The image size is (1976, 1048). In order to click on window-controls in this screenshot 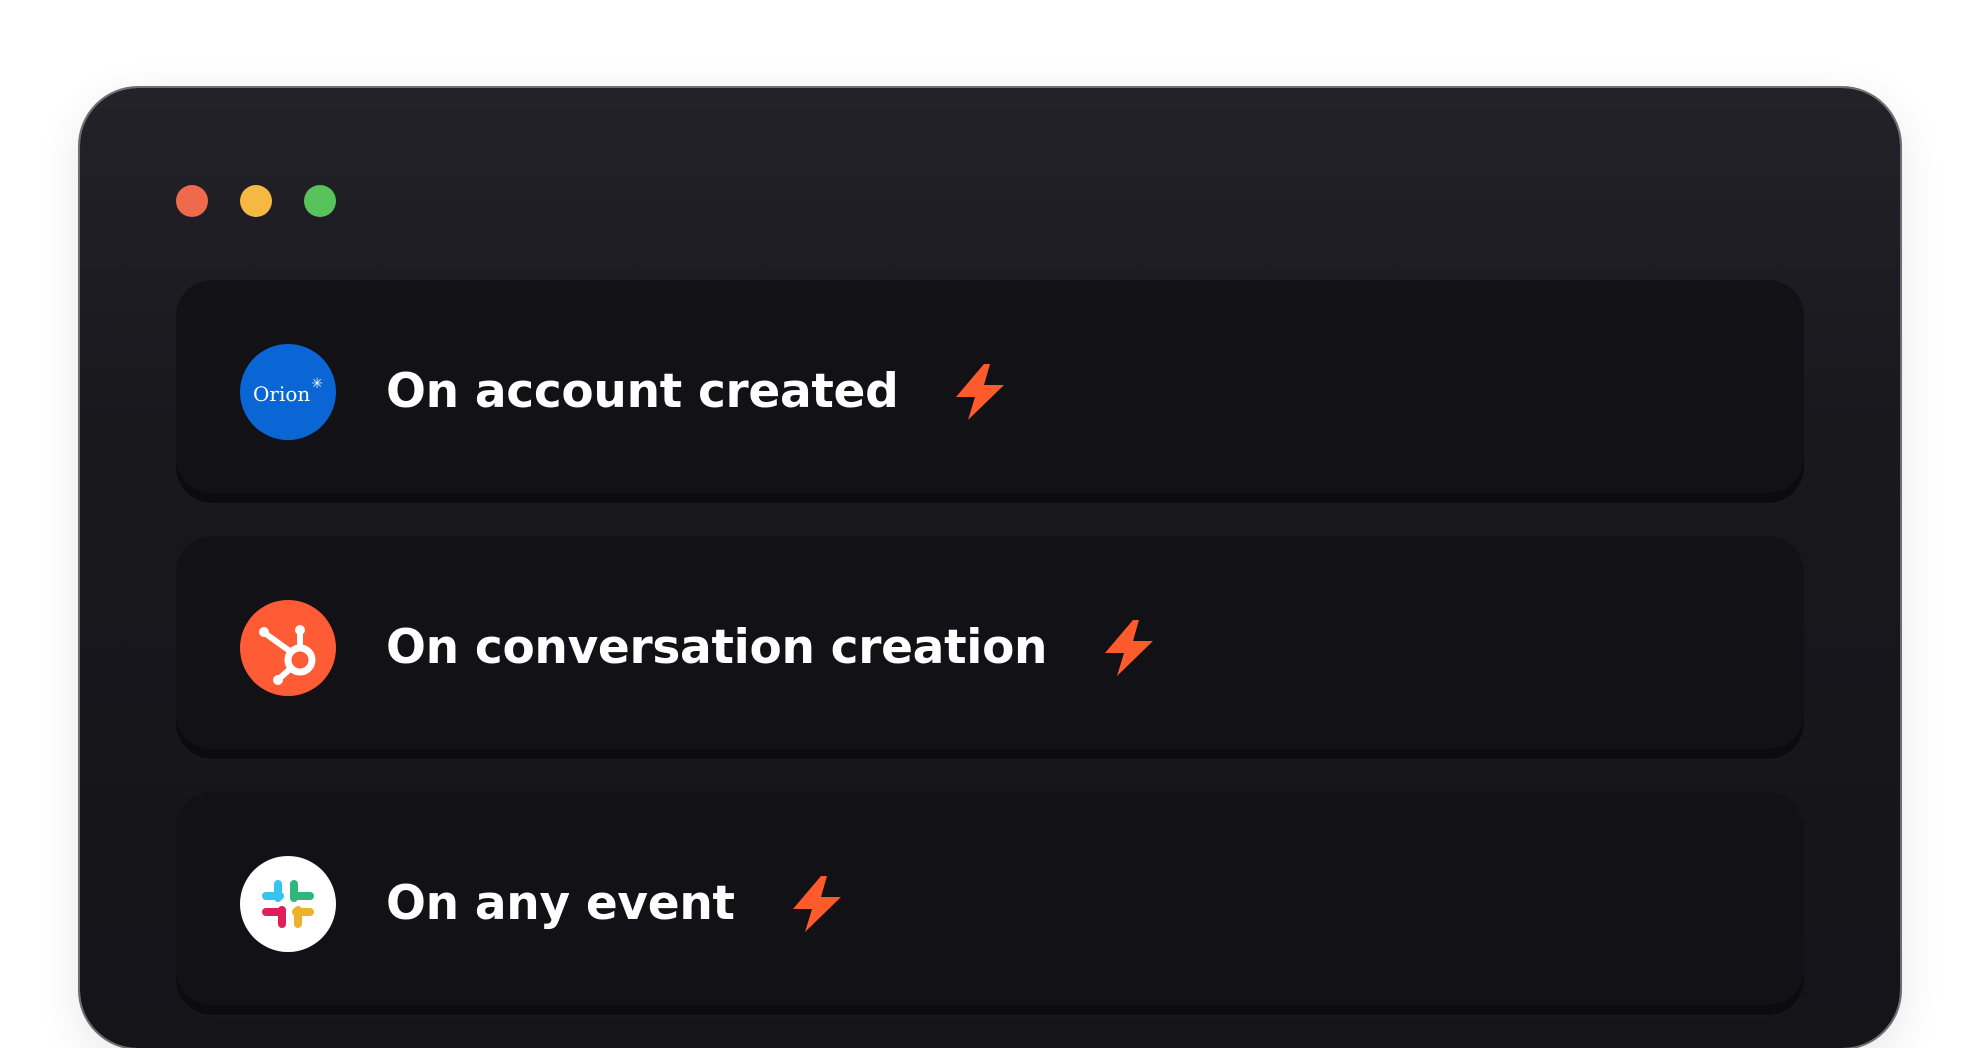, I will do `click(256, 201)`.